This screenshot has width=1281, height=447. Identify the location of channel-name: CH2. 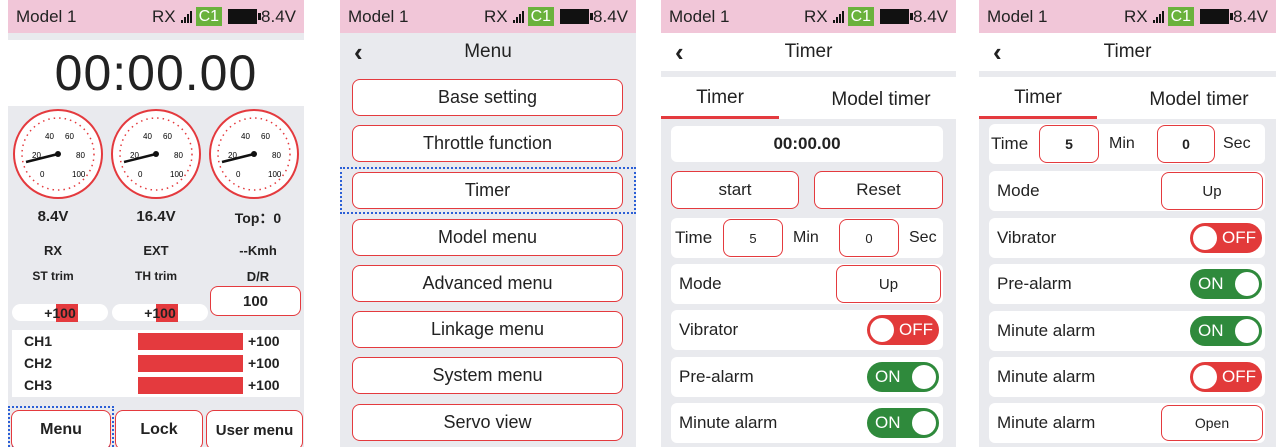
(38, 363).